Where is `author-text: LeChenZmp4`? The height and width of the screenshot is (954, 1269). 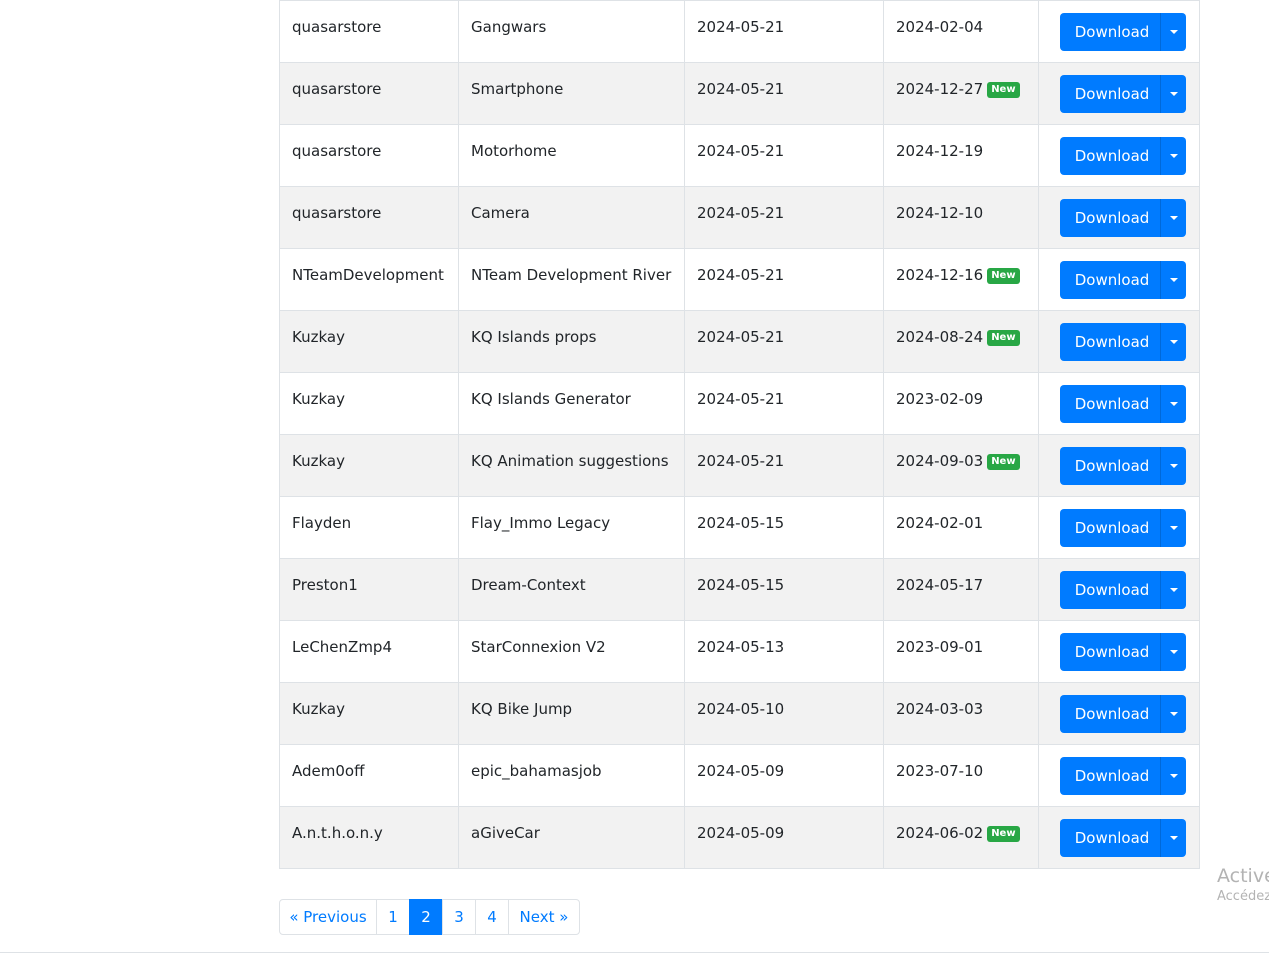 author-text: LeChenZmp4 is located at coordinates (342, 647).